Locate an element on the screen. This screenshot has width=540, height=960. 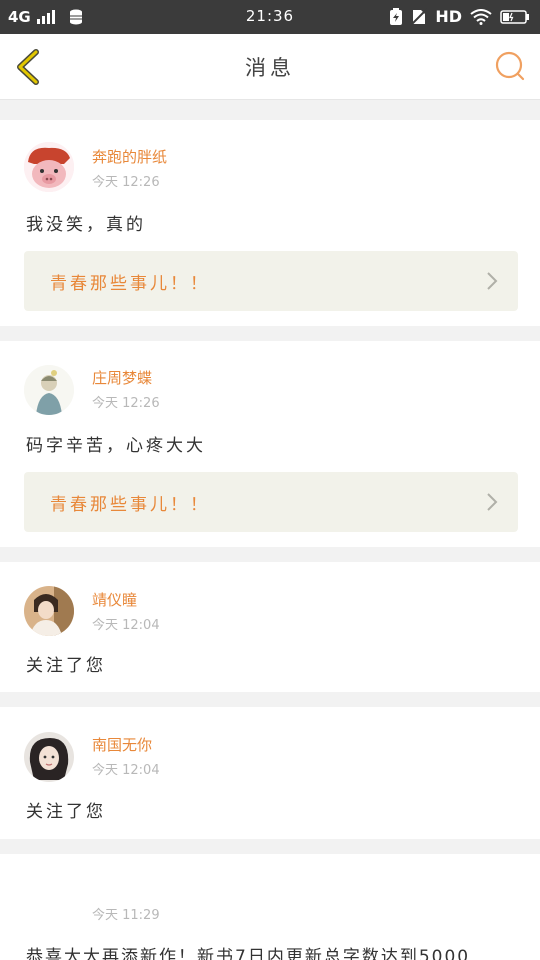
sender-name: 南国无你 is located at coordinates (122, 744).